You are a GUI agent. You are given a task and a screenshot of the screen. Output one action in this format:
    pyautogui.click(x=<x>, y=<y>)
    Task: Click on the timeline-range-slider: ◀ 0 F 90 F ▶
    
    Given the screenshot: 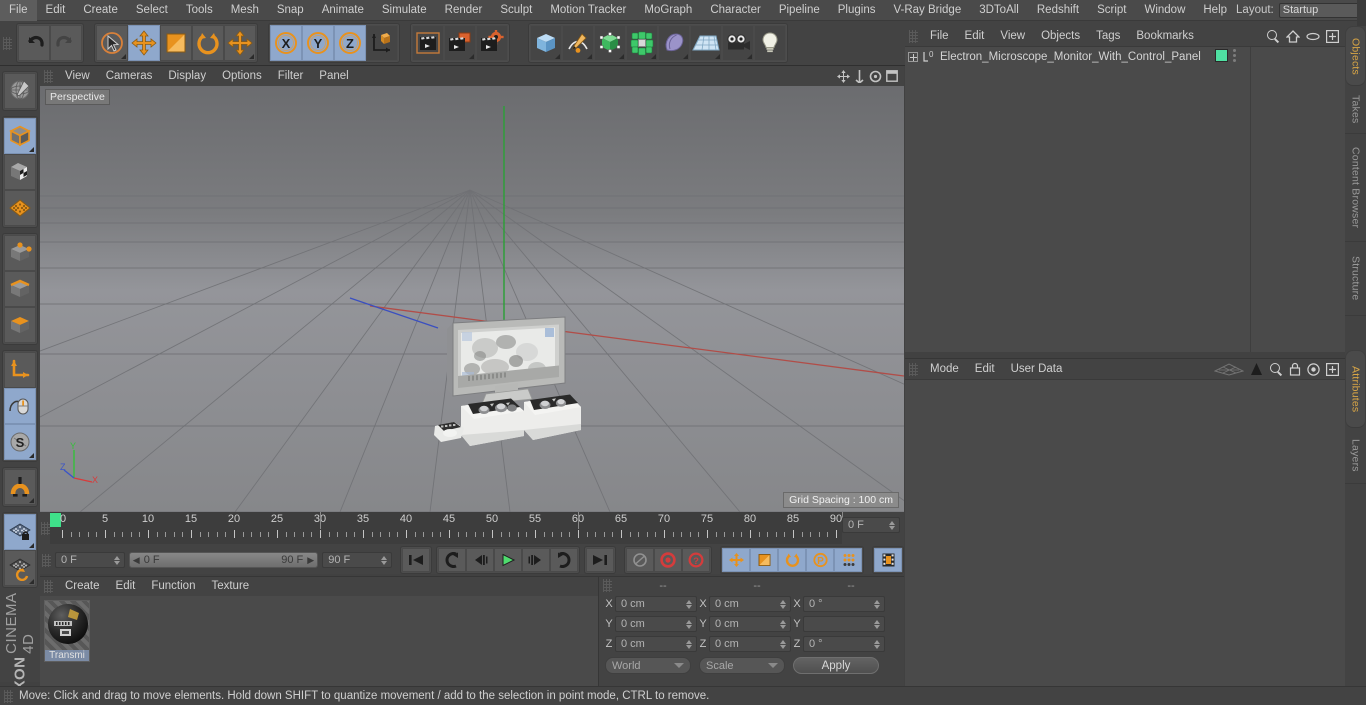 What is the action you would take?
    pyautogui.click(x=223, y=560)
    